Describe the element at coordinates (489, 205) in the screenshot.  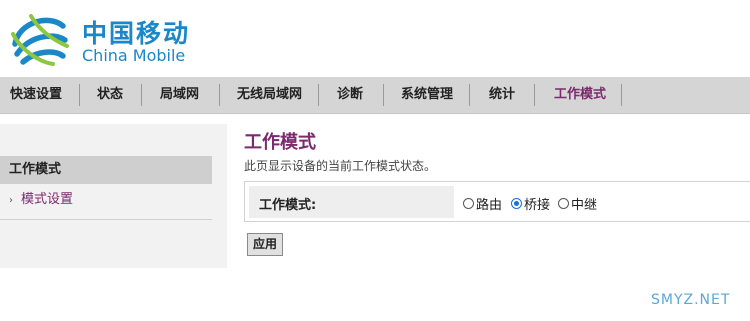
I see `radio-router-label: 路由` at that location.